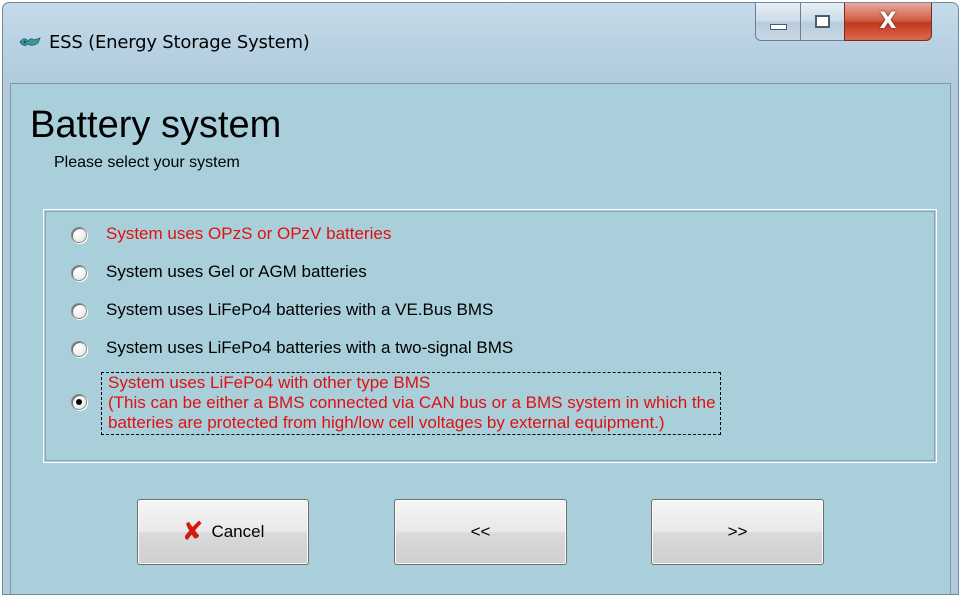 The width and height of the screenshot is (961, 595). I want to click on cancel-button-label: Cancel, so click(238, 531).